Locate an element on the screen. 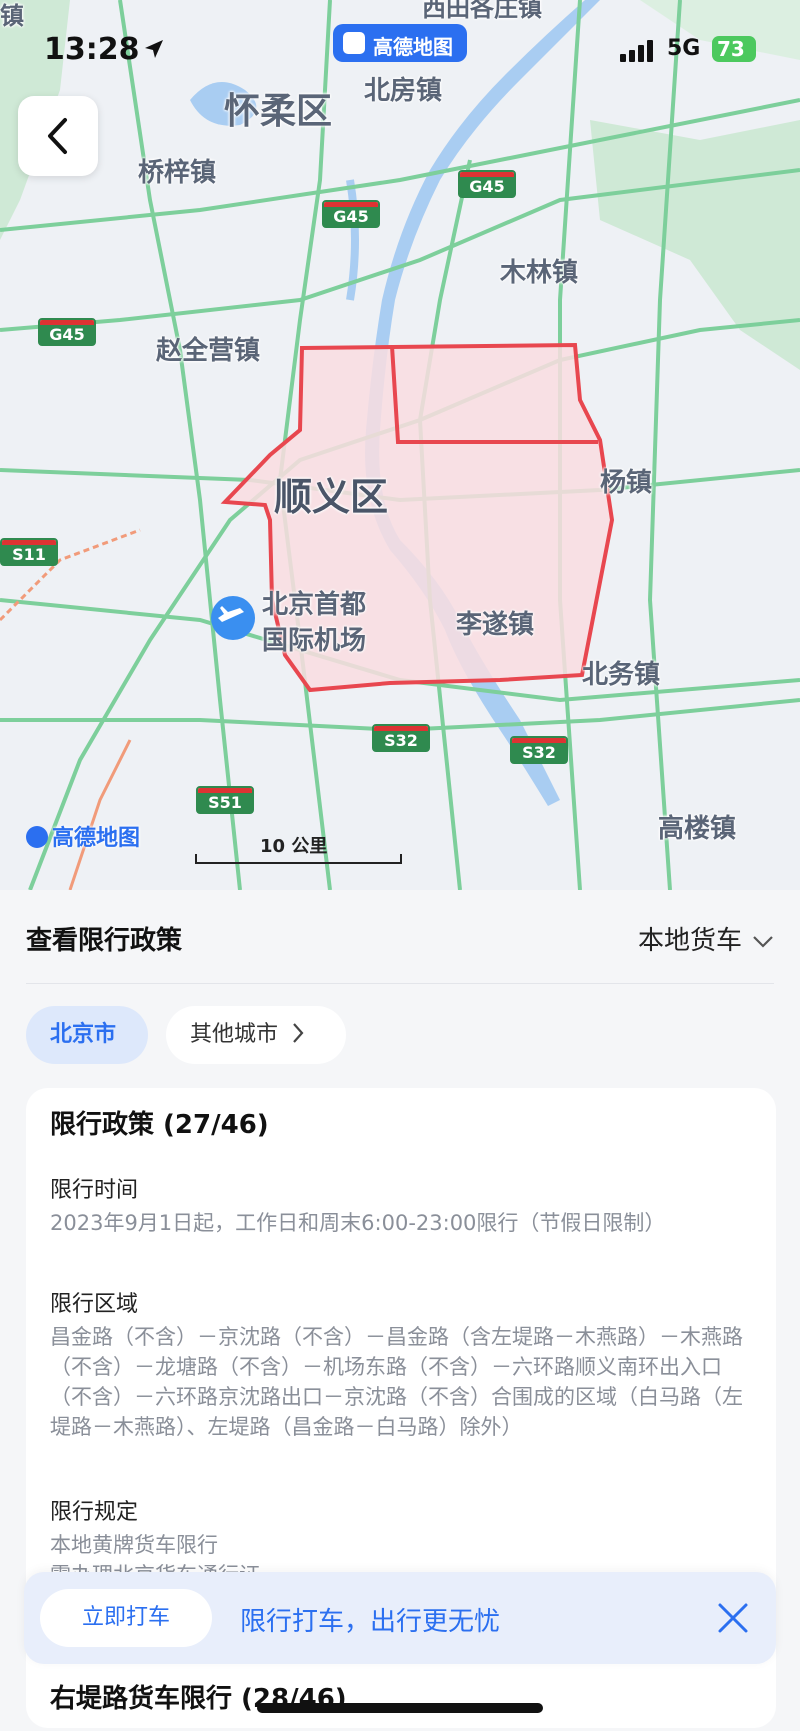 The height and width of the screenshot is (1731, 800). back-button is located at coordinates (58, 136).